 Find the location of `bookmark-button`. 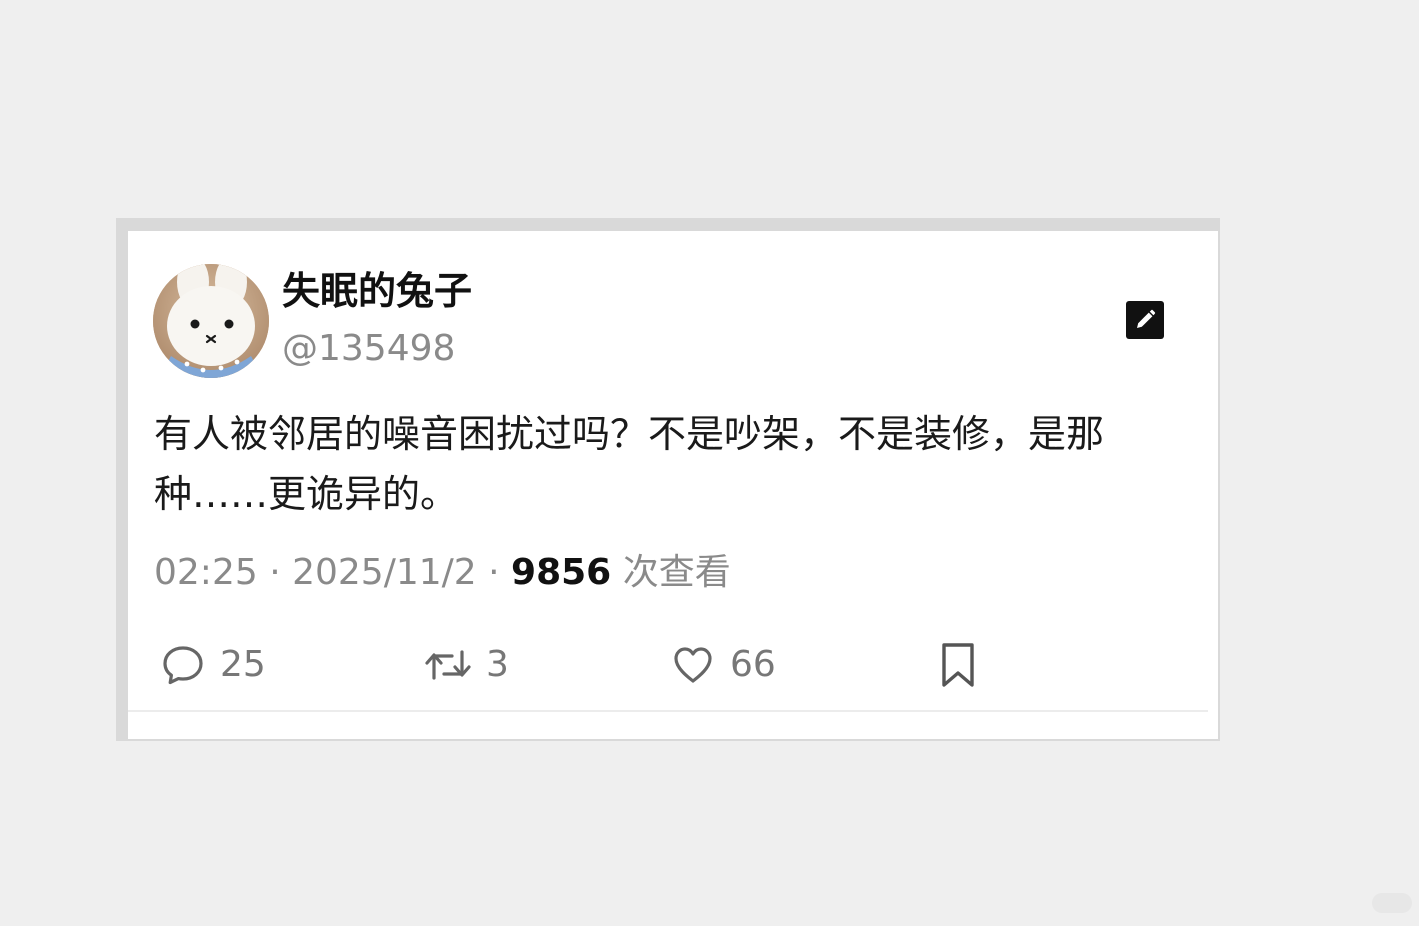

bookmark-button is located at coordinates (958, 665).